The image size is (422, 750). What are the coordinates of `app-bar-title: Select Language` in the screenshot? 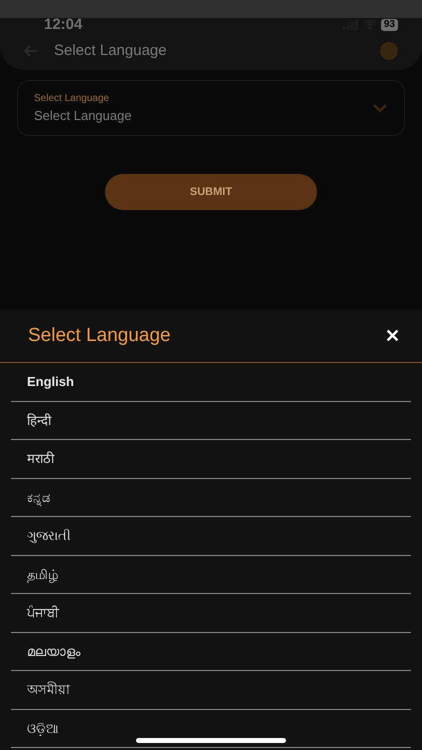 It's located at (110, 51).